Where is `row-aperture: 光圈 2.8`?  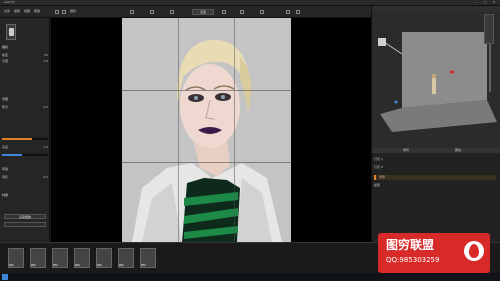 row-aperture: 光圈 2.8 is located at coordinates (25, 62).